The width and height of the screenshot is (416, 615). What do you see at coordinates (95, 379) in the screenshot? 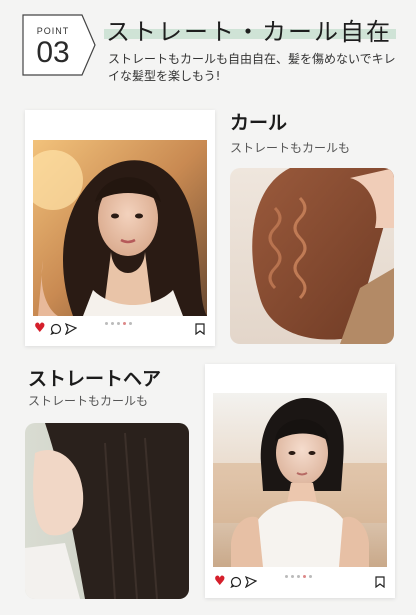
I see `section-title-straight: ストレートヘア` at bounding box center [95, 379].